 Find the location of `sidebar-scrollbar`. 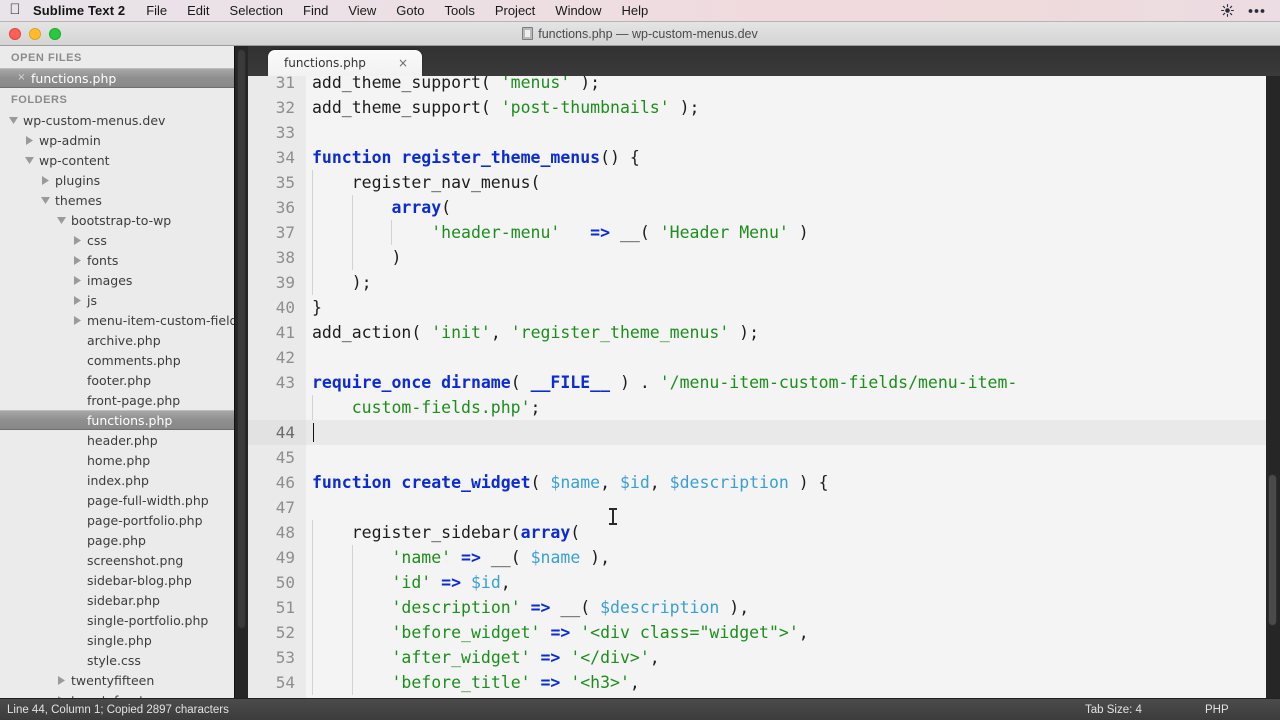

sidebar-scrollbar is located at coordinates (241, 372).